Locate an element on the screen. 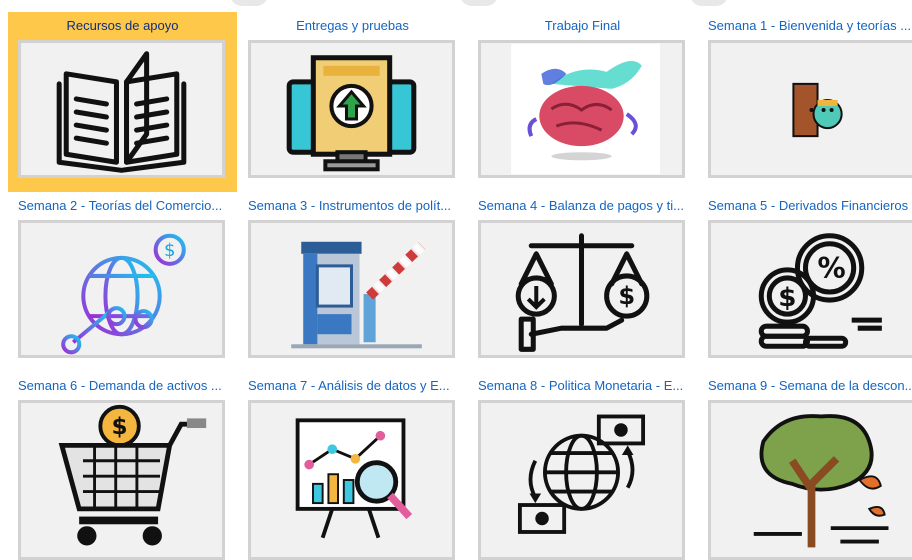 The height and width of the screenshot is (560, 912). tile-title: Entregas y pruebas is located at coordinates (352, 25).